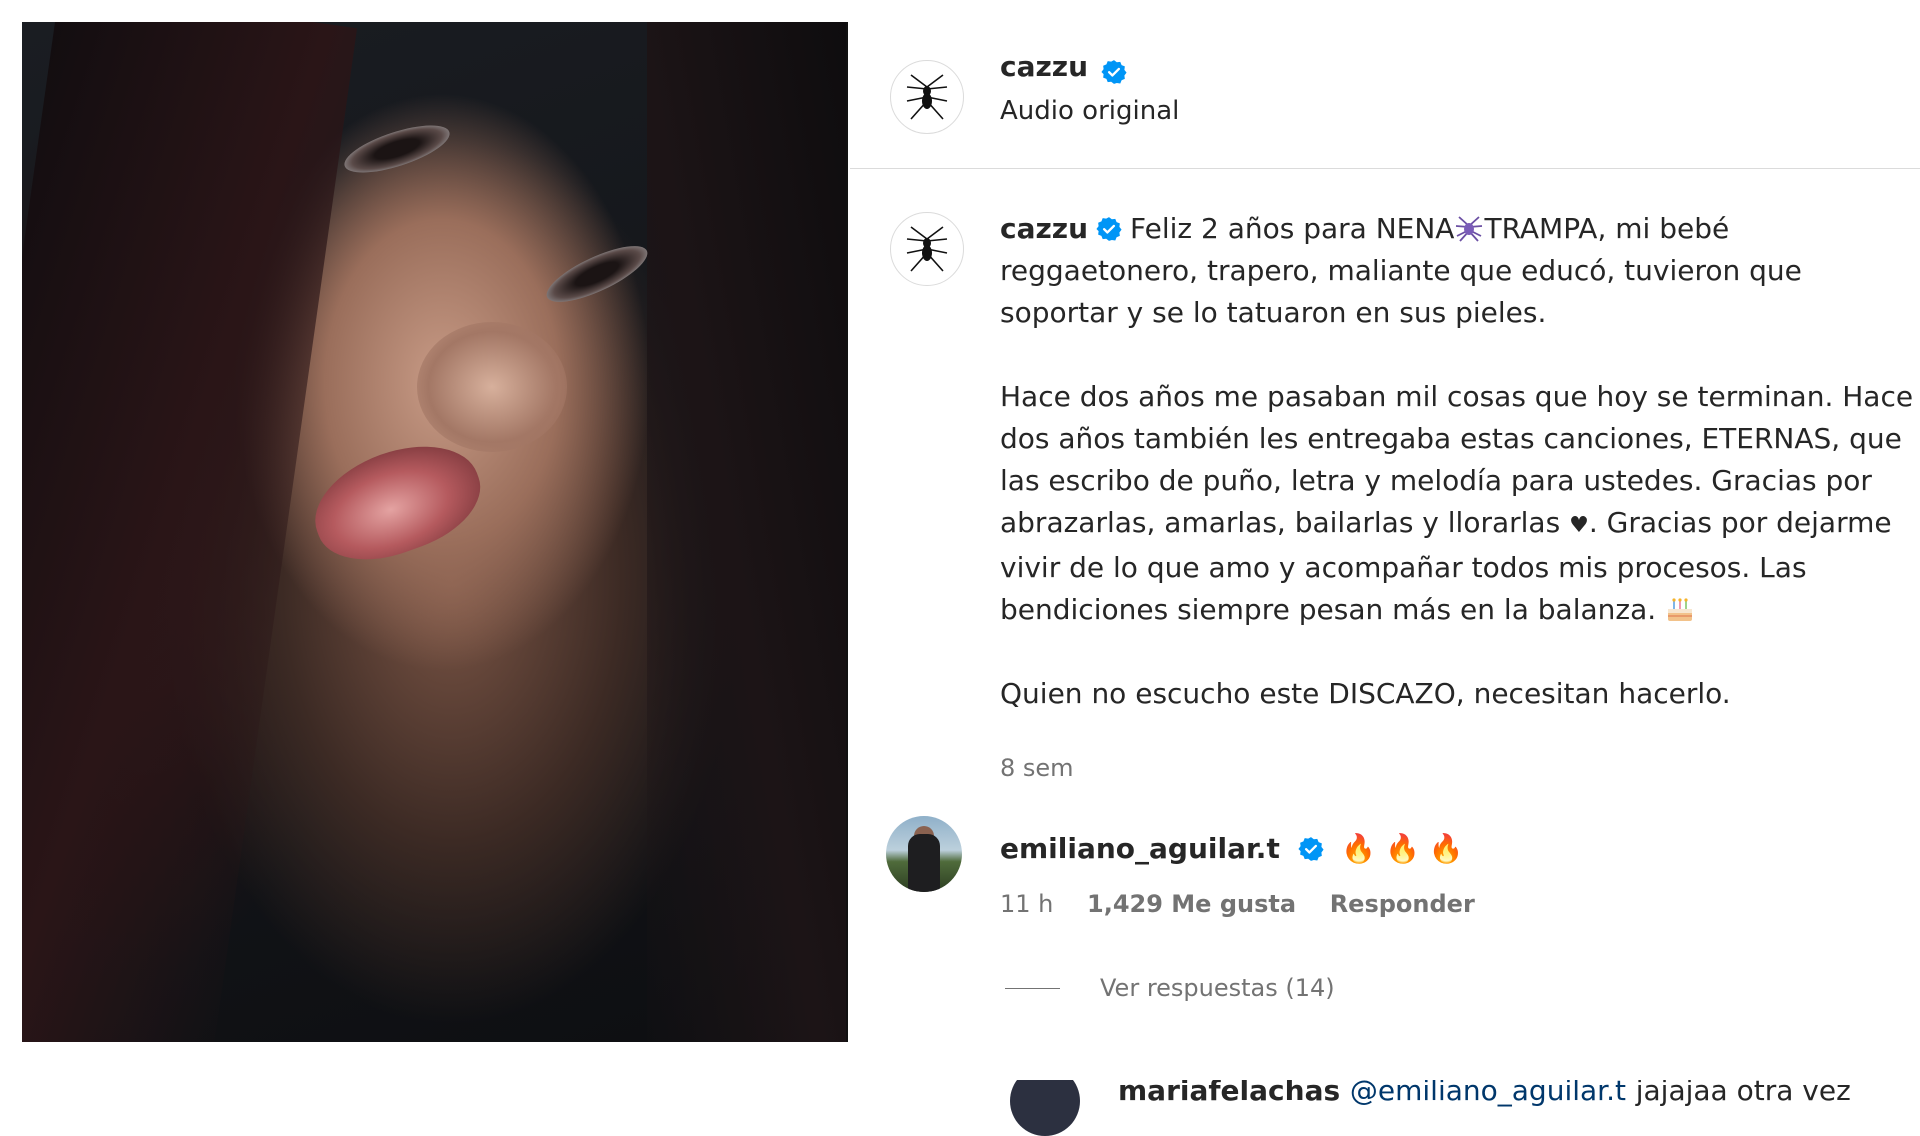 This screenshot has width=1920, height=1136. I want to click on audio-original-link: Audio original, so click(1089, 111).